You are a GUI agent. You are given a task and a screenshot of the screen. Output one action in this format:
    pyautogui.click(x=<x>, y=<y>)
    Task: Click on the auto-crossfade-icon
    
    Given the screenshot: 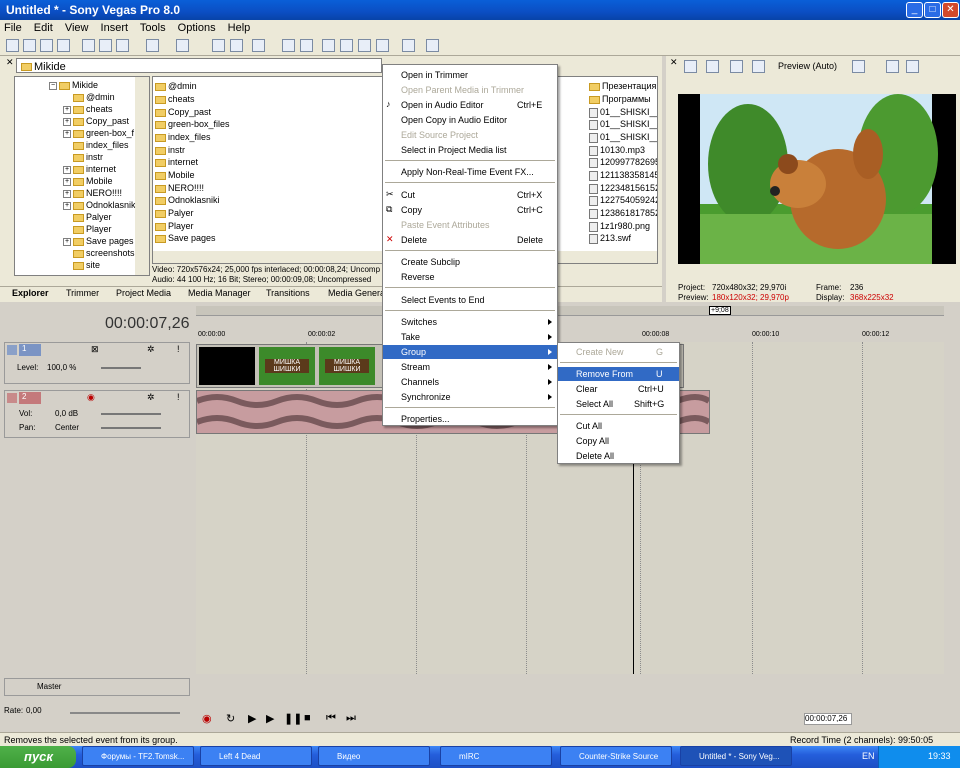 What is the action you would take?
    pyautogui.click(x=236, y=45)
    